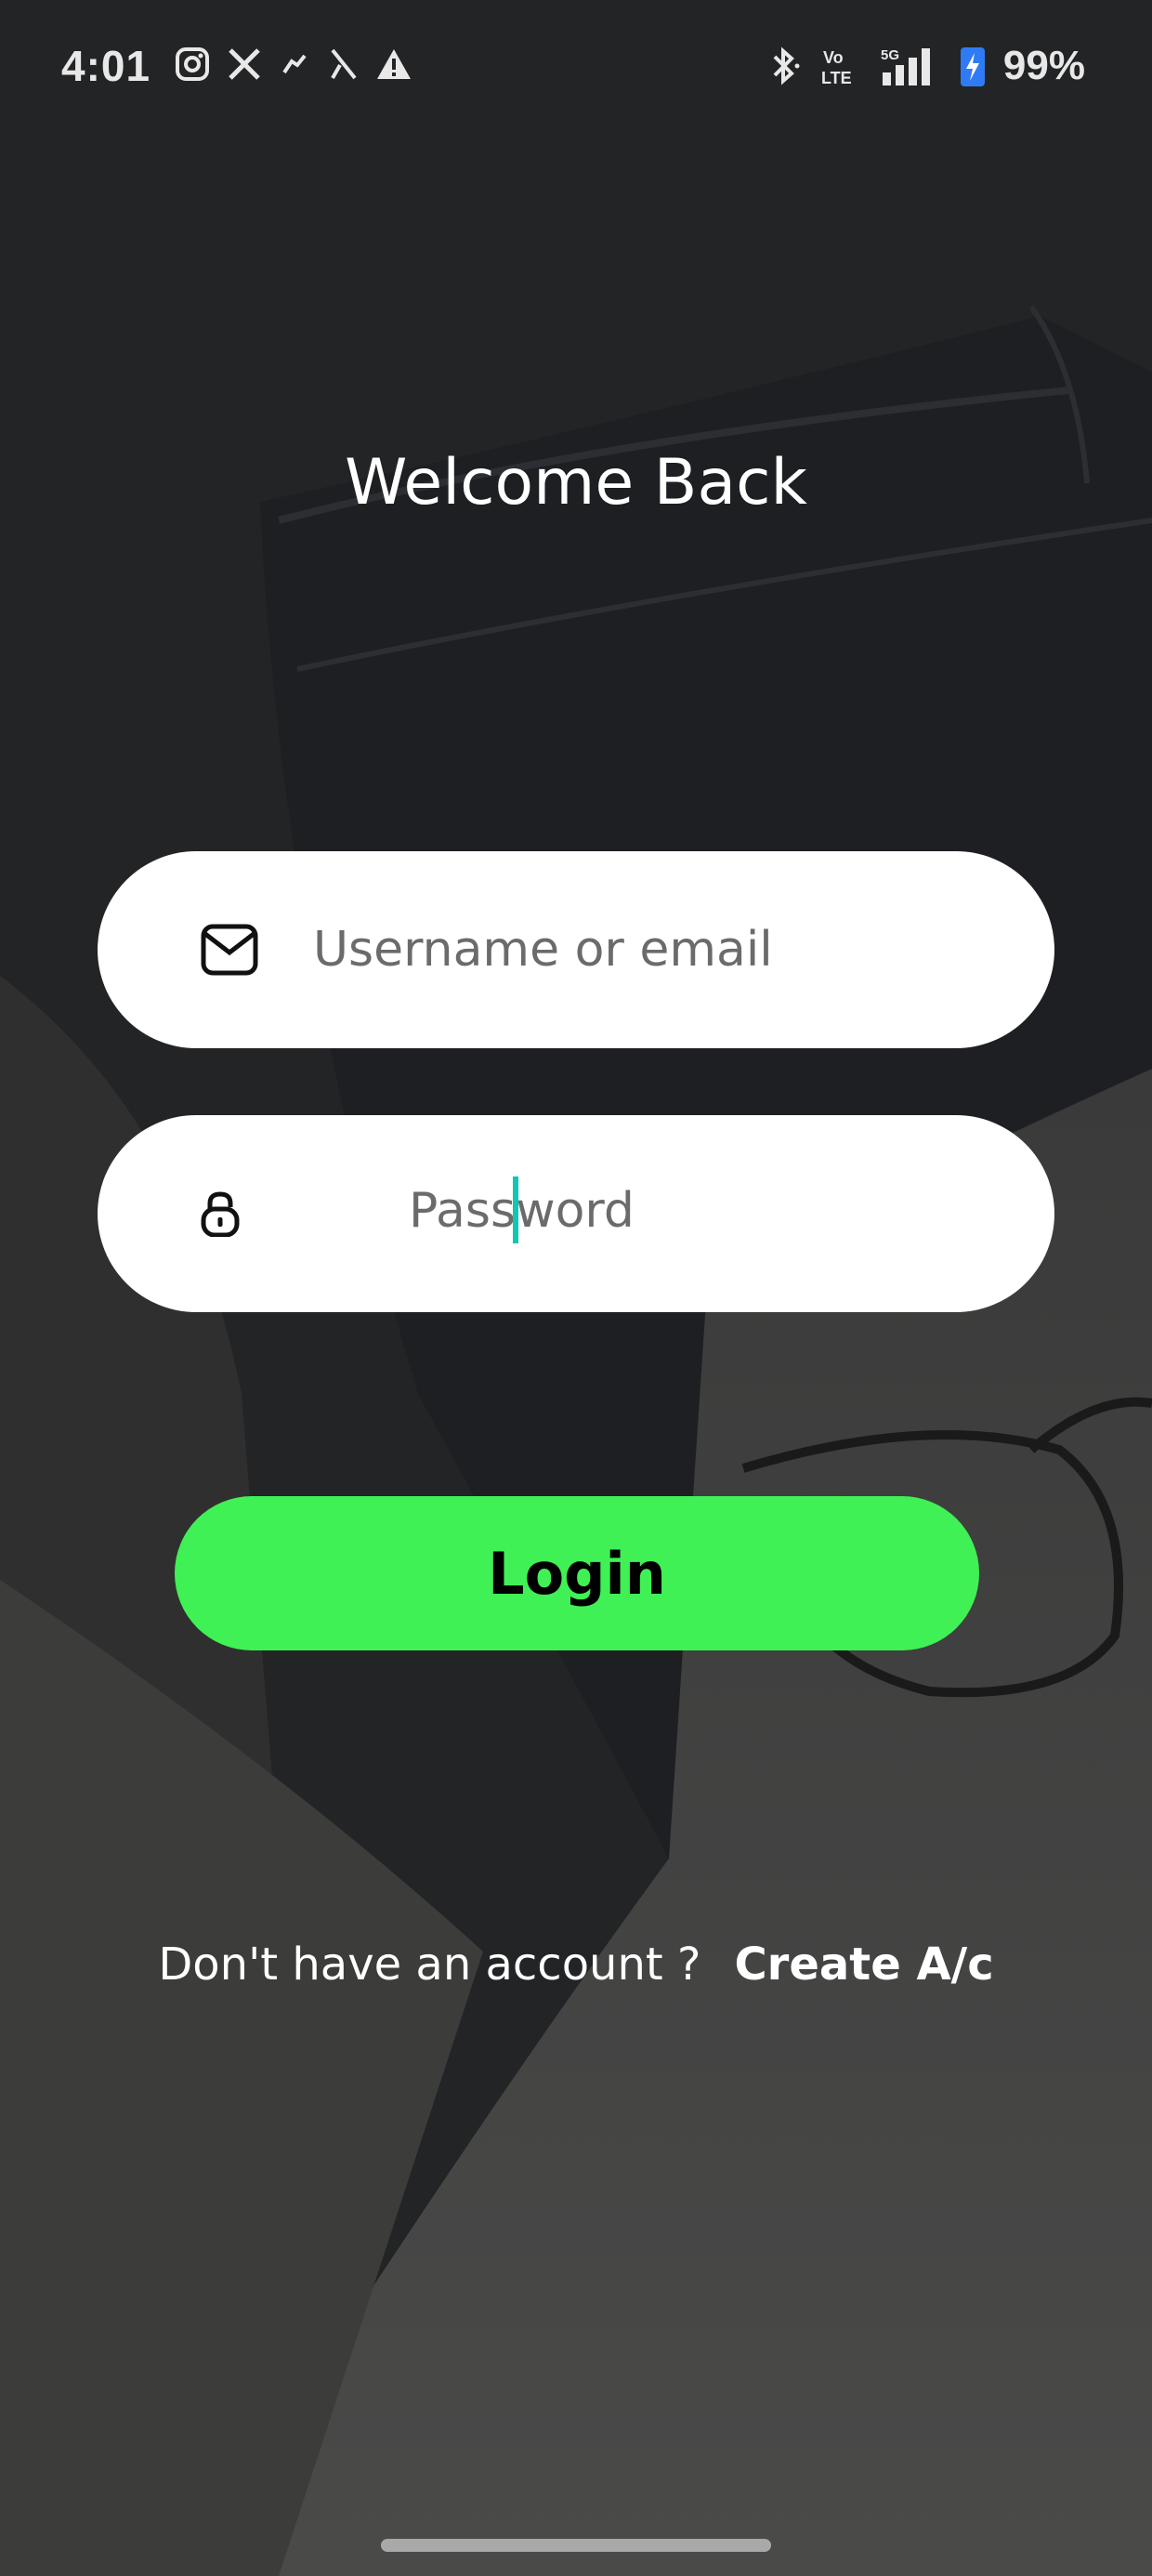 Image resolution: width=1152 pixels, height=2576 pixels. What do you see at coordinates (343, 64) in the screenshot?
I see `missed-call-icon` at bounding box center [343, 64].